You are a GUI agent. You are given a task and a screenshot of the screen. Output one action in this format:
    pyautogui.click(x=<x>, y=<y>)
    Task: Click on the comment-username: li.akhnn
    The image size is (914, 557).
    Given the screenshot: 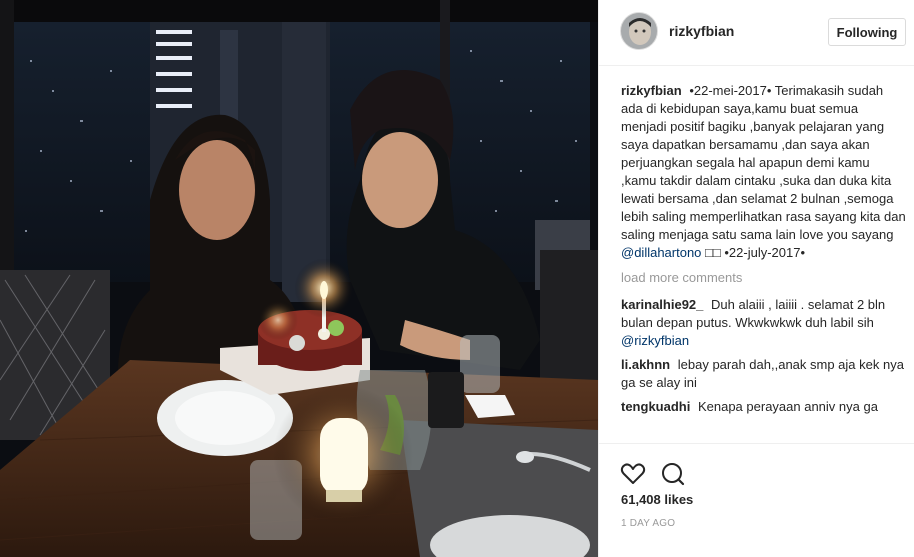 What is the action you would take?
    pyautogui.click(x=645, y=364)
    